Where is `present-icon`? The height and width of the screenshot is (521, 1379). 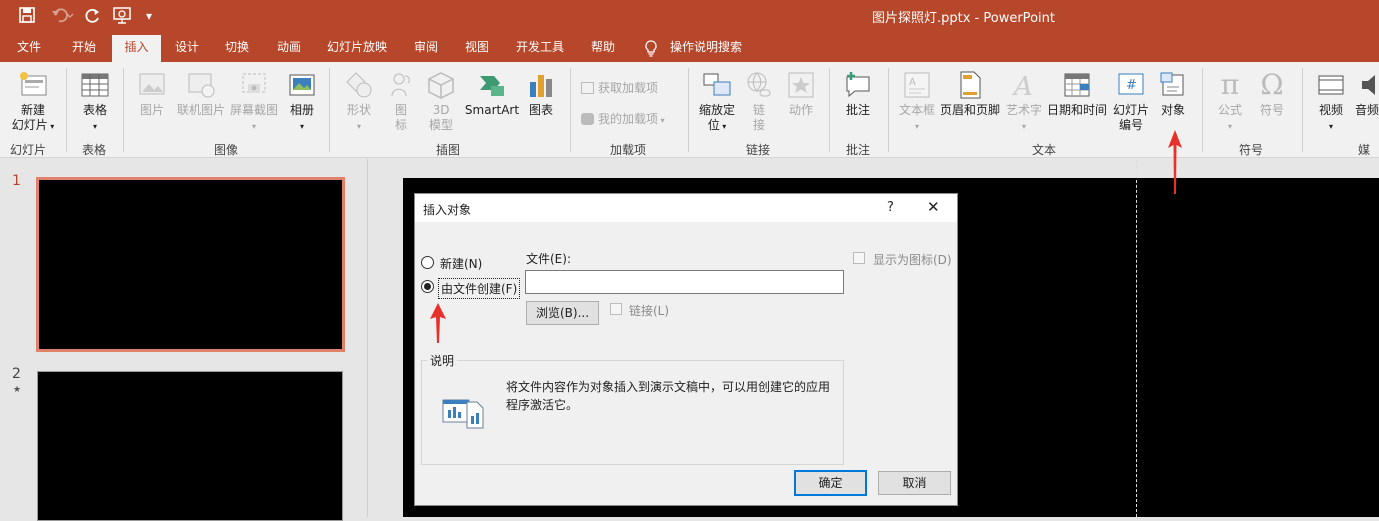
present-icon is located at coordinates (124, 17).